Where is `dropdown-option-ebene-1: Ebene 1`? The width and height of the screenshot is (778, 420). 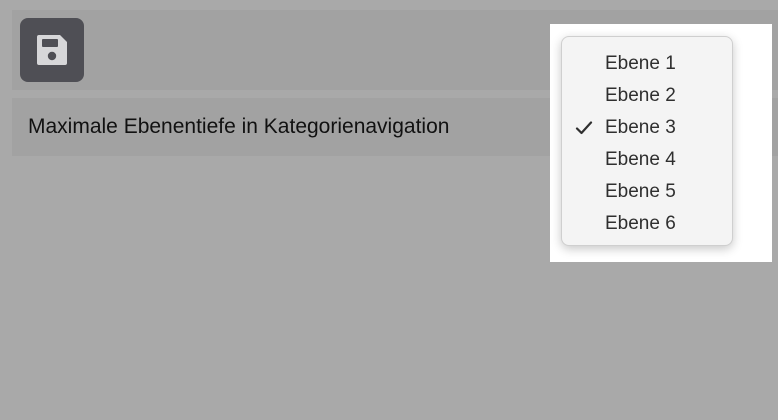 dropdown-option-ebene-1: Ebene 1 is located at coordinates (647, 64).